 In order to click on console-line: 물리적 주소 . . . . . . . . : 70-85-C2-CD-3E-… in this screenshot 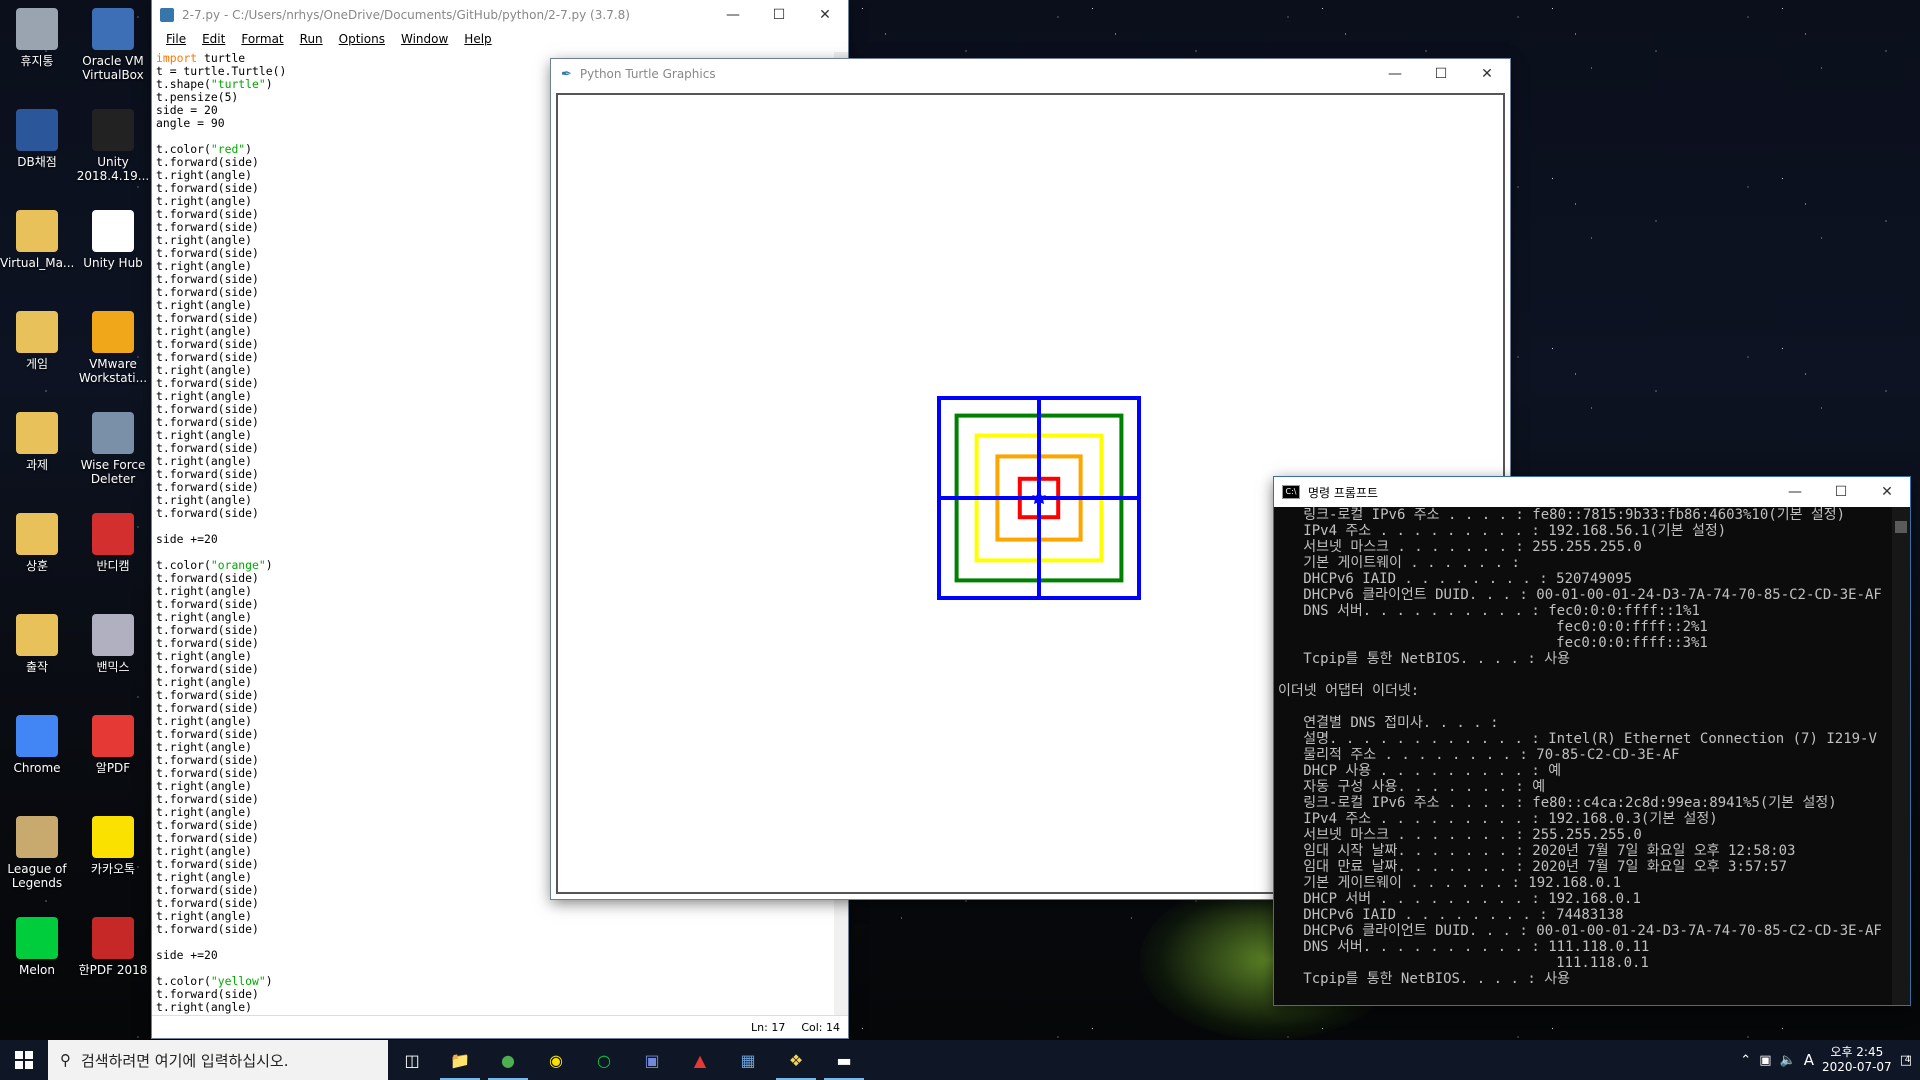, I will do `click(1479, 755)`.